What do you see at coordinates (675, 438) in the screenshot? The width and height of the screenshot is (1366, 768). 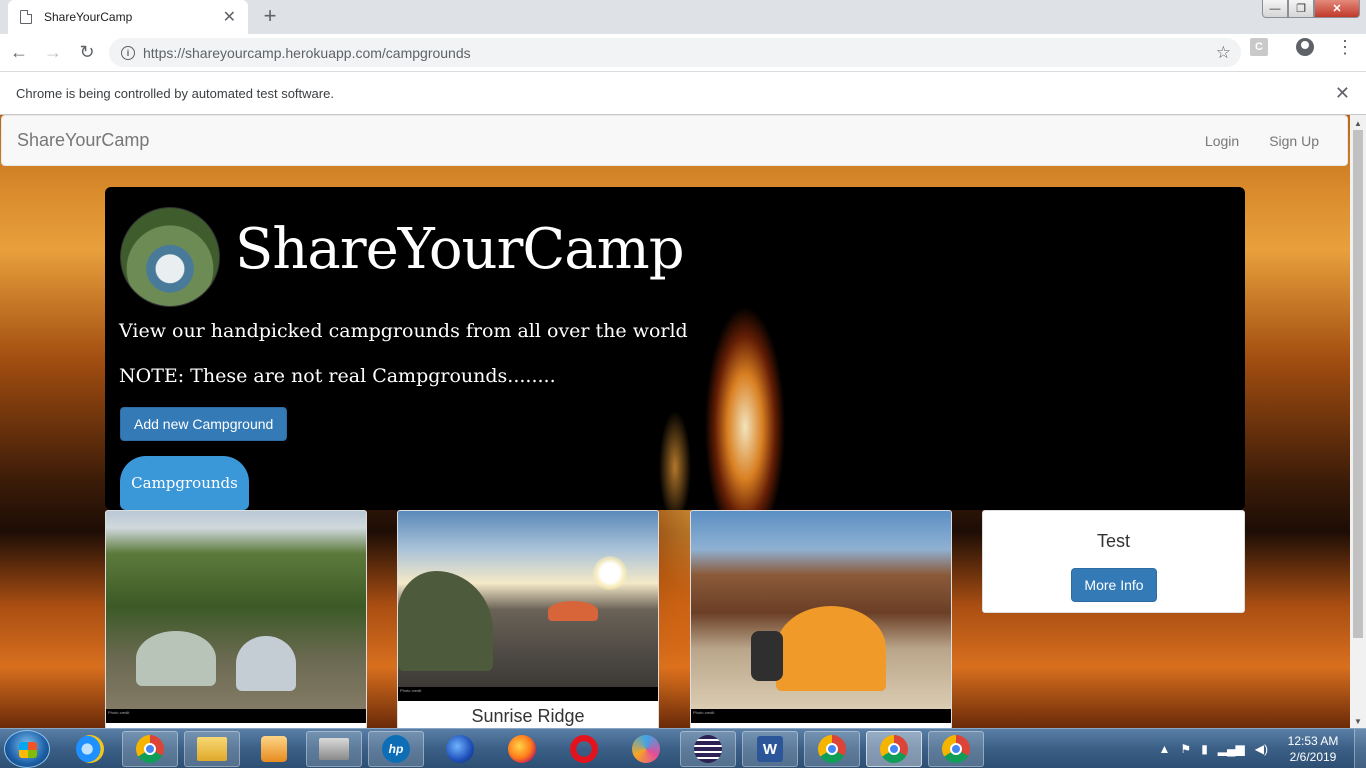 I see `campfire-flame` at bounding box center [675, 438].